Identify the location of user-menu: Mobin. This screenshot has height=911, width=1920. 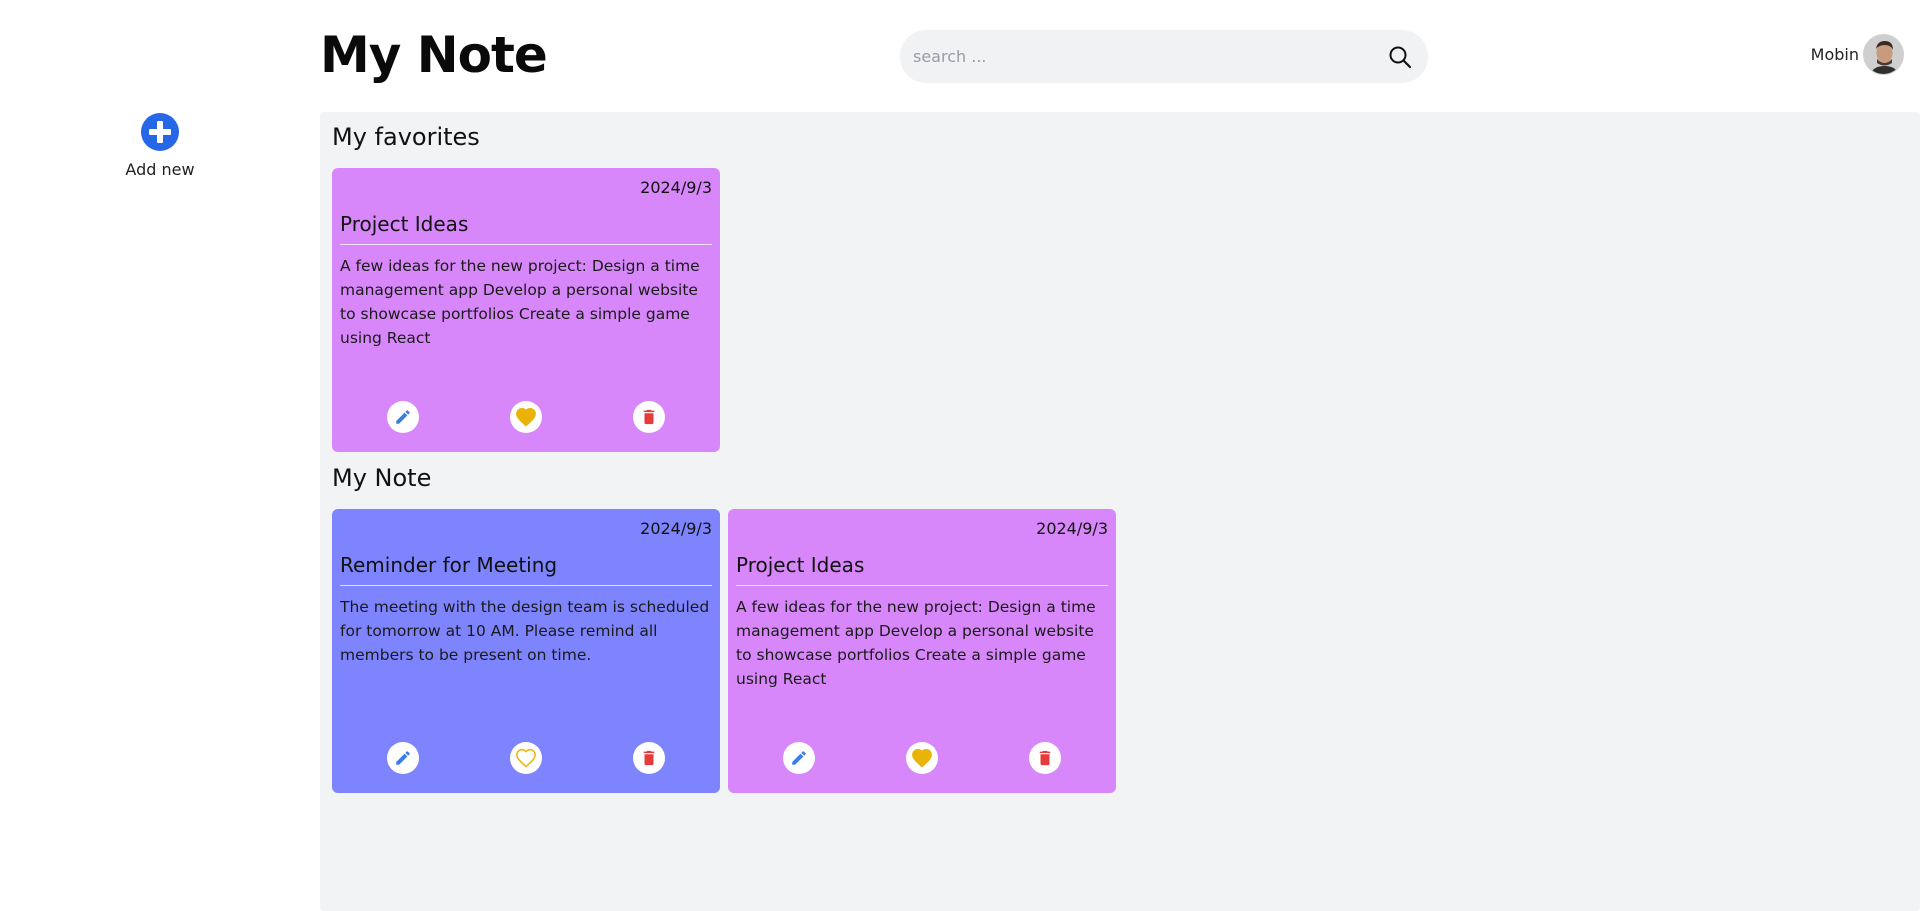
(1857, 54).